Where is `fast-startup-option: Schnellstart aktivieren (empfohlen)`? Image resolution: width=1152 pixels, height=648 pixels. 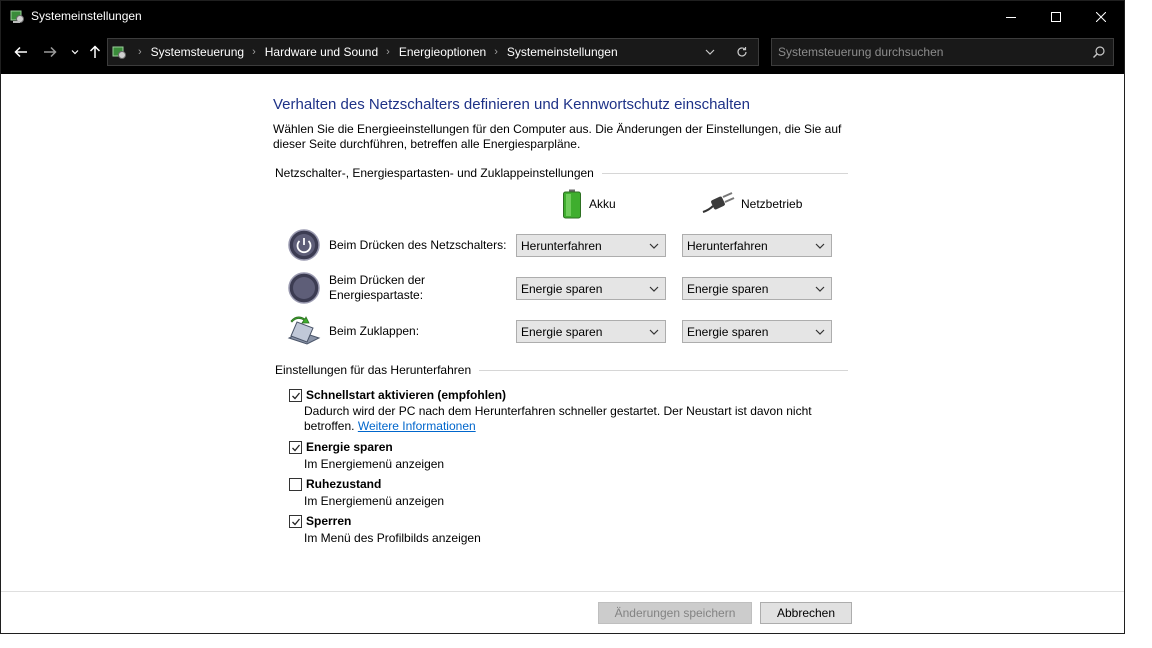
fast-startup-option: Schnellstart aktivieren (empfohlen) is located at coordinates (397, 395).